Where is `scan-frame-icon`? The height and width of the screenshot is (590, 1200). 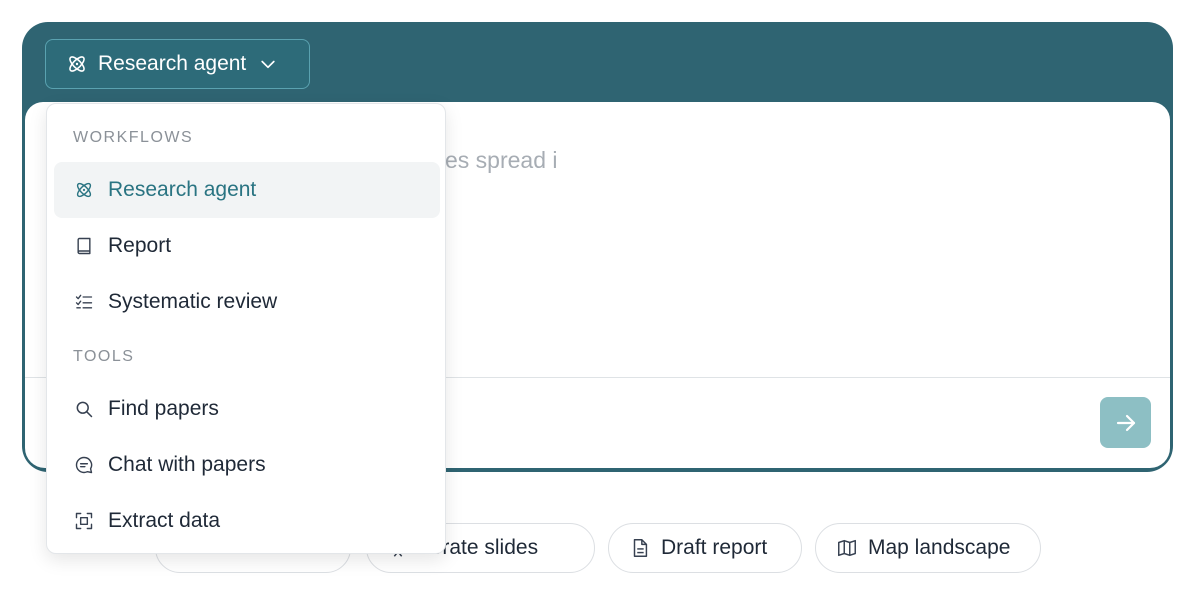 scan-frame-icon is located at coordinates (84, 521).